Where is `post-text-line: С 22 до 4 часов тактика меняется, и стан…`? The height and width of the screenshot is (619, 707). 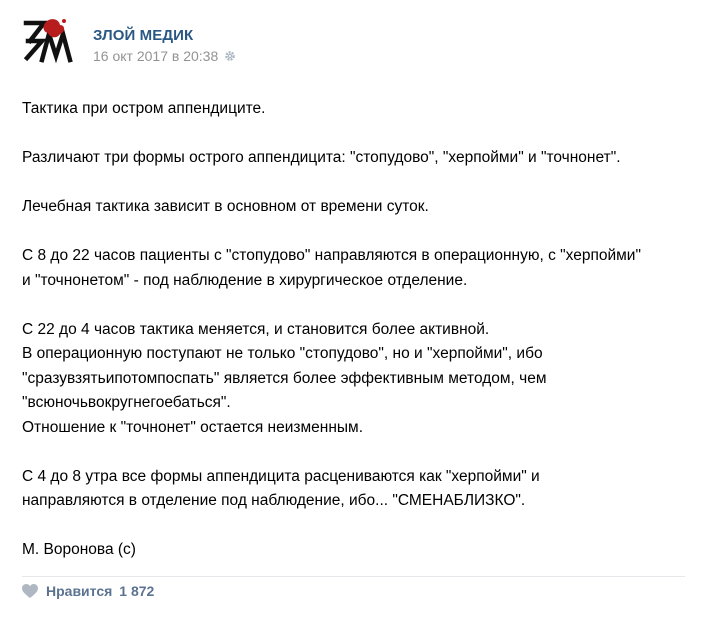
post-text-line: С 22 до 4 часов тактика меняется, и стан… is located at coordinates (256, 329).